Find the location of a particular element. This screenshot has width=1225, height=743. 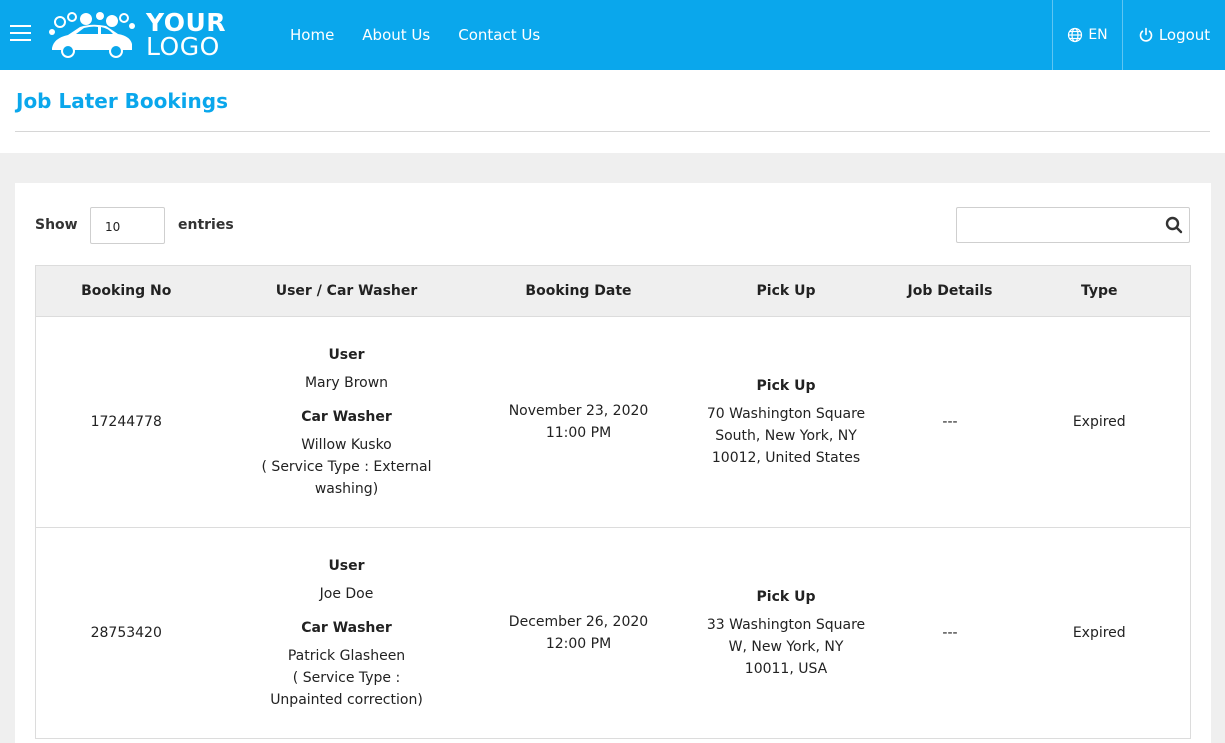

main-nav: Home About Us Contact Us is located at coordinates (429, 35).